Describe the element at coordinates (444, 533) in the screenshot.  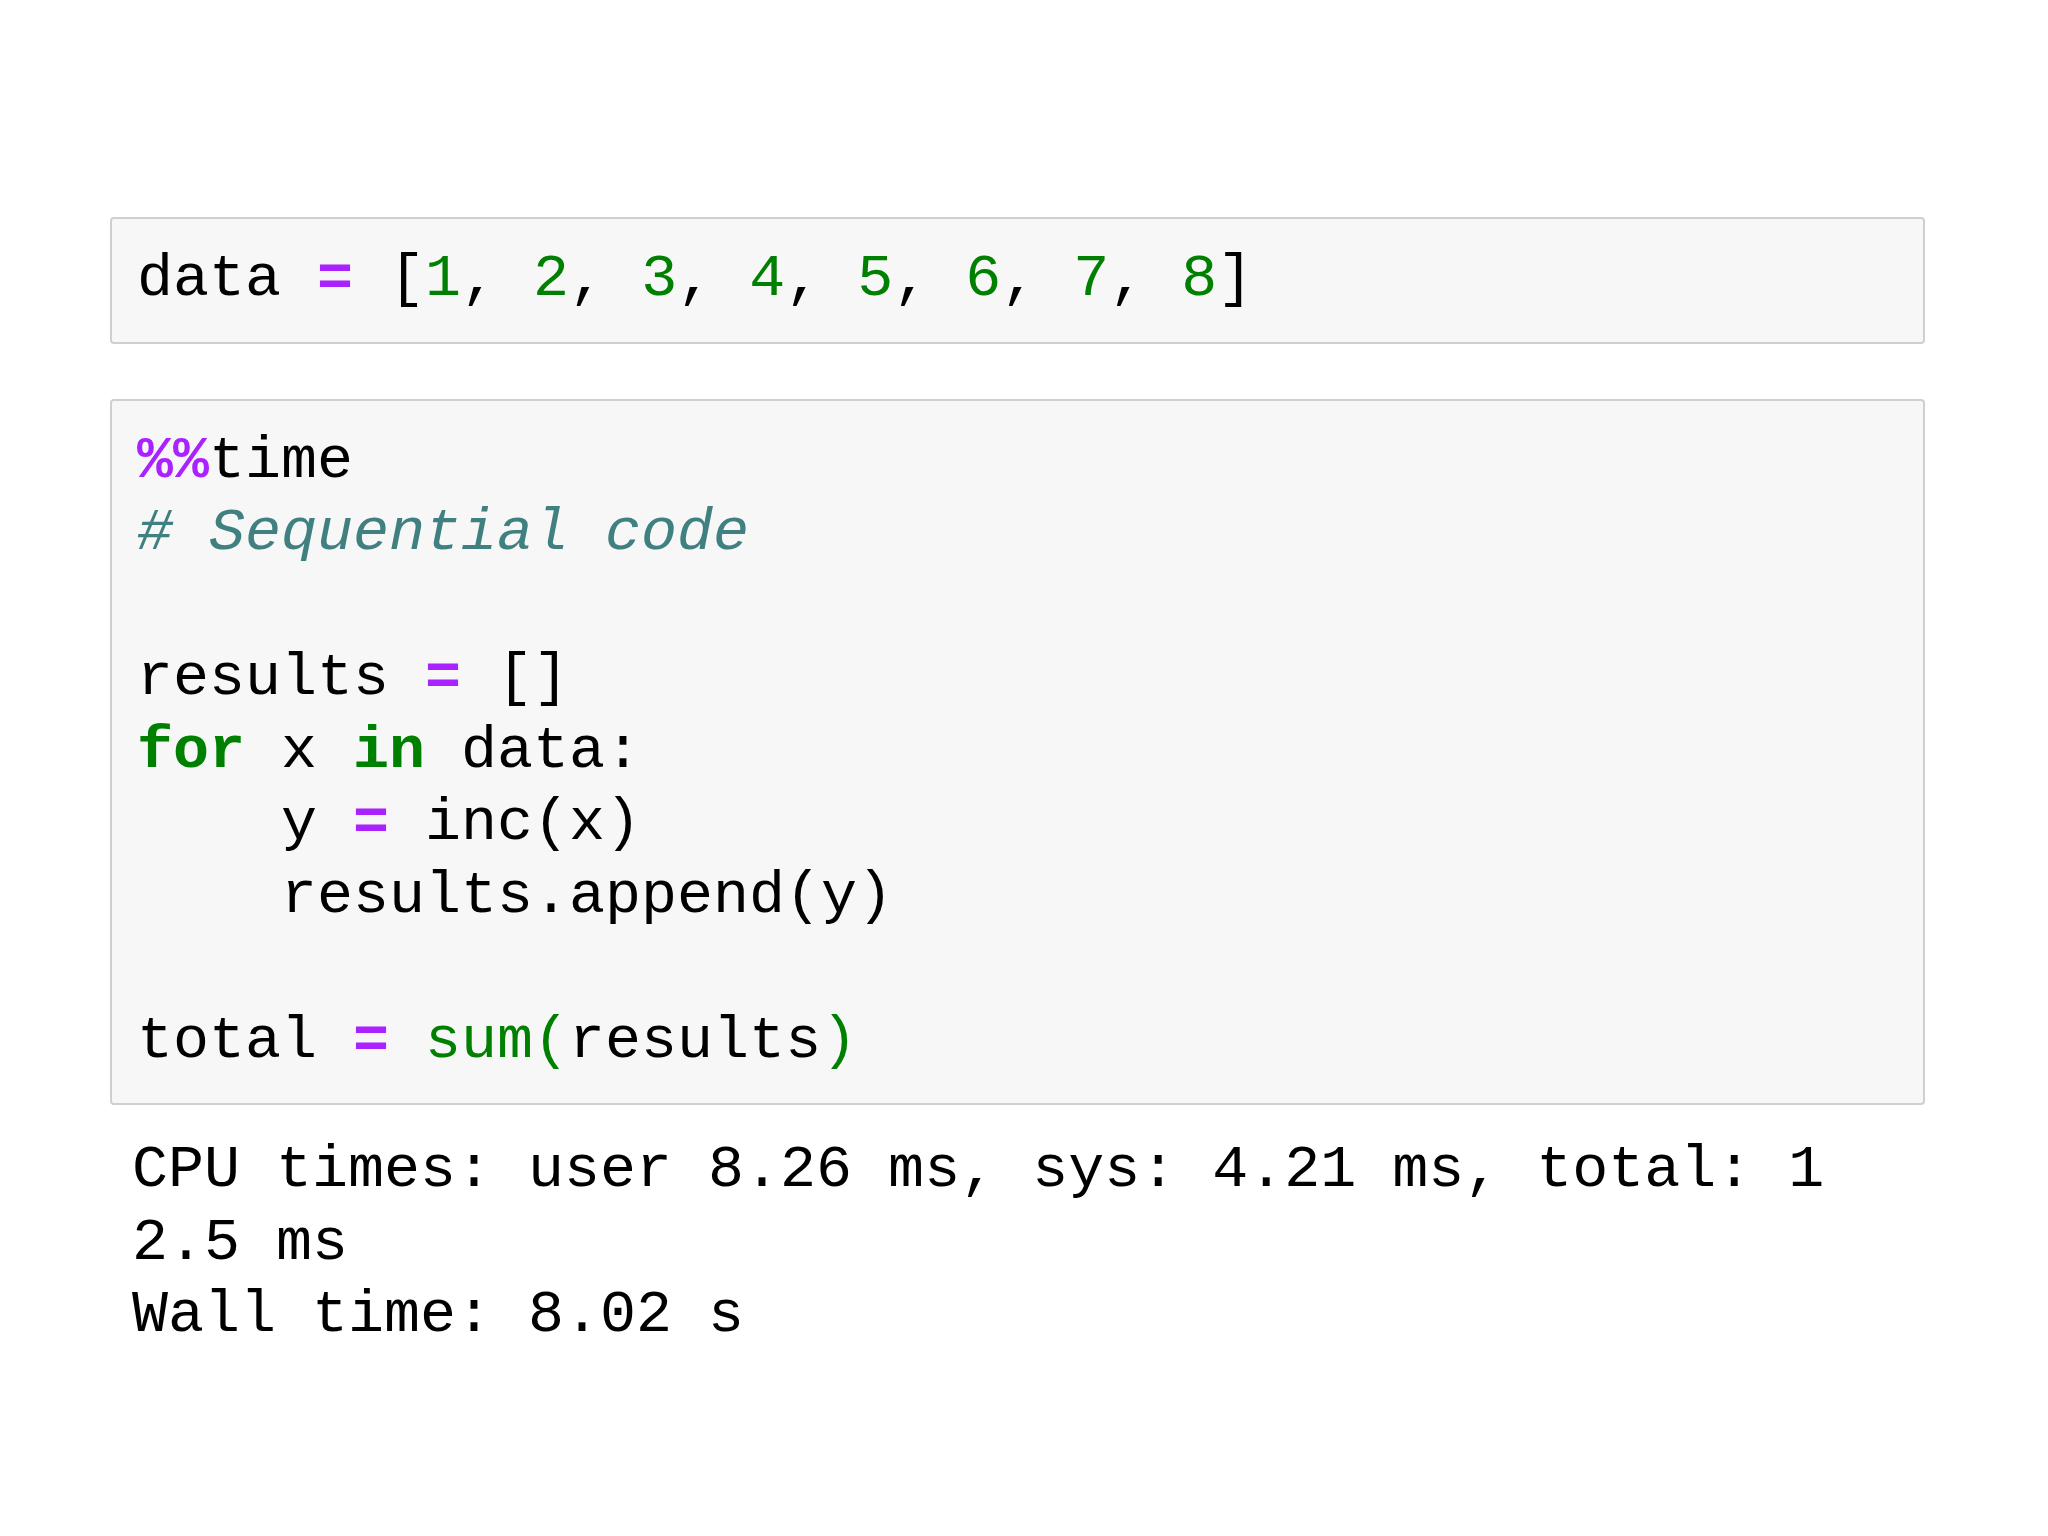
I see `code-line: # Sequential code` at that location.